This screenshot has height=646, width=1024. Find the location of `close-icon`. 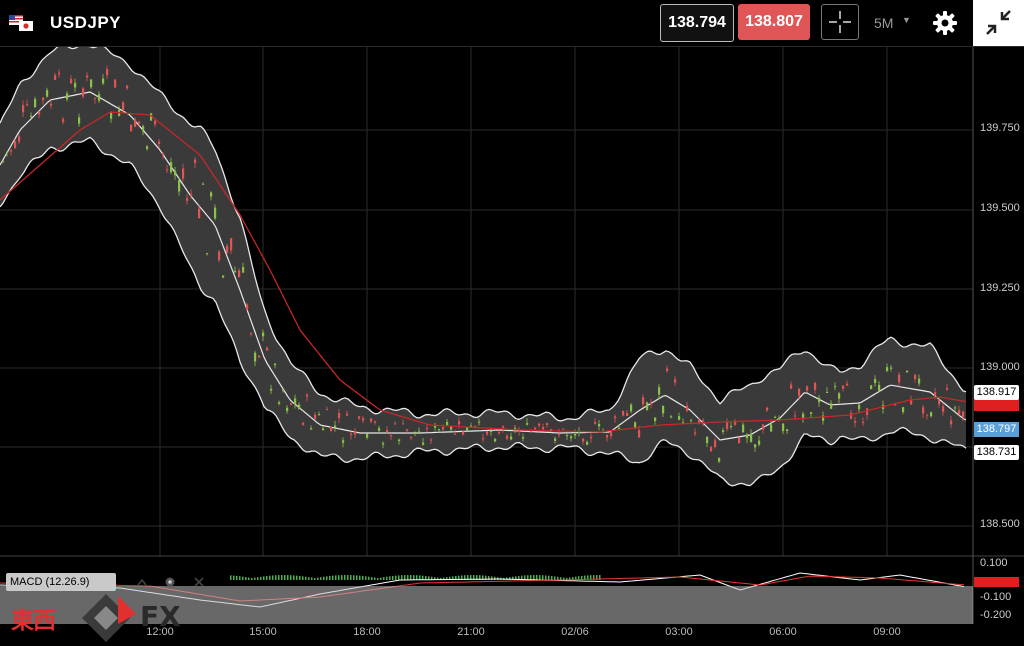

close-icon is located at coordinates (199, 582).